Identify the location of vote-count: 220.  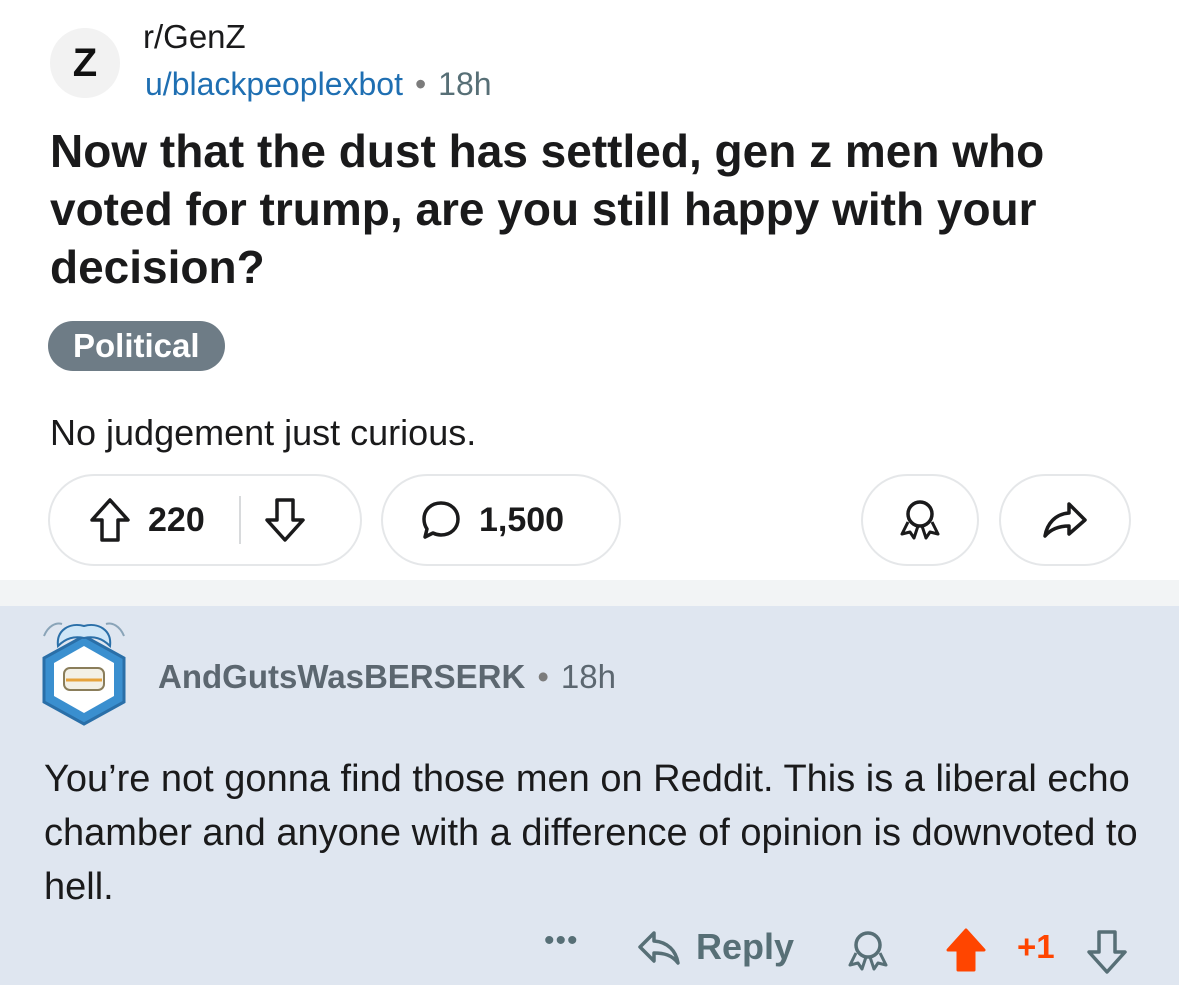
(176, 519).